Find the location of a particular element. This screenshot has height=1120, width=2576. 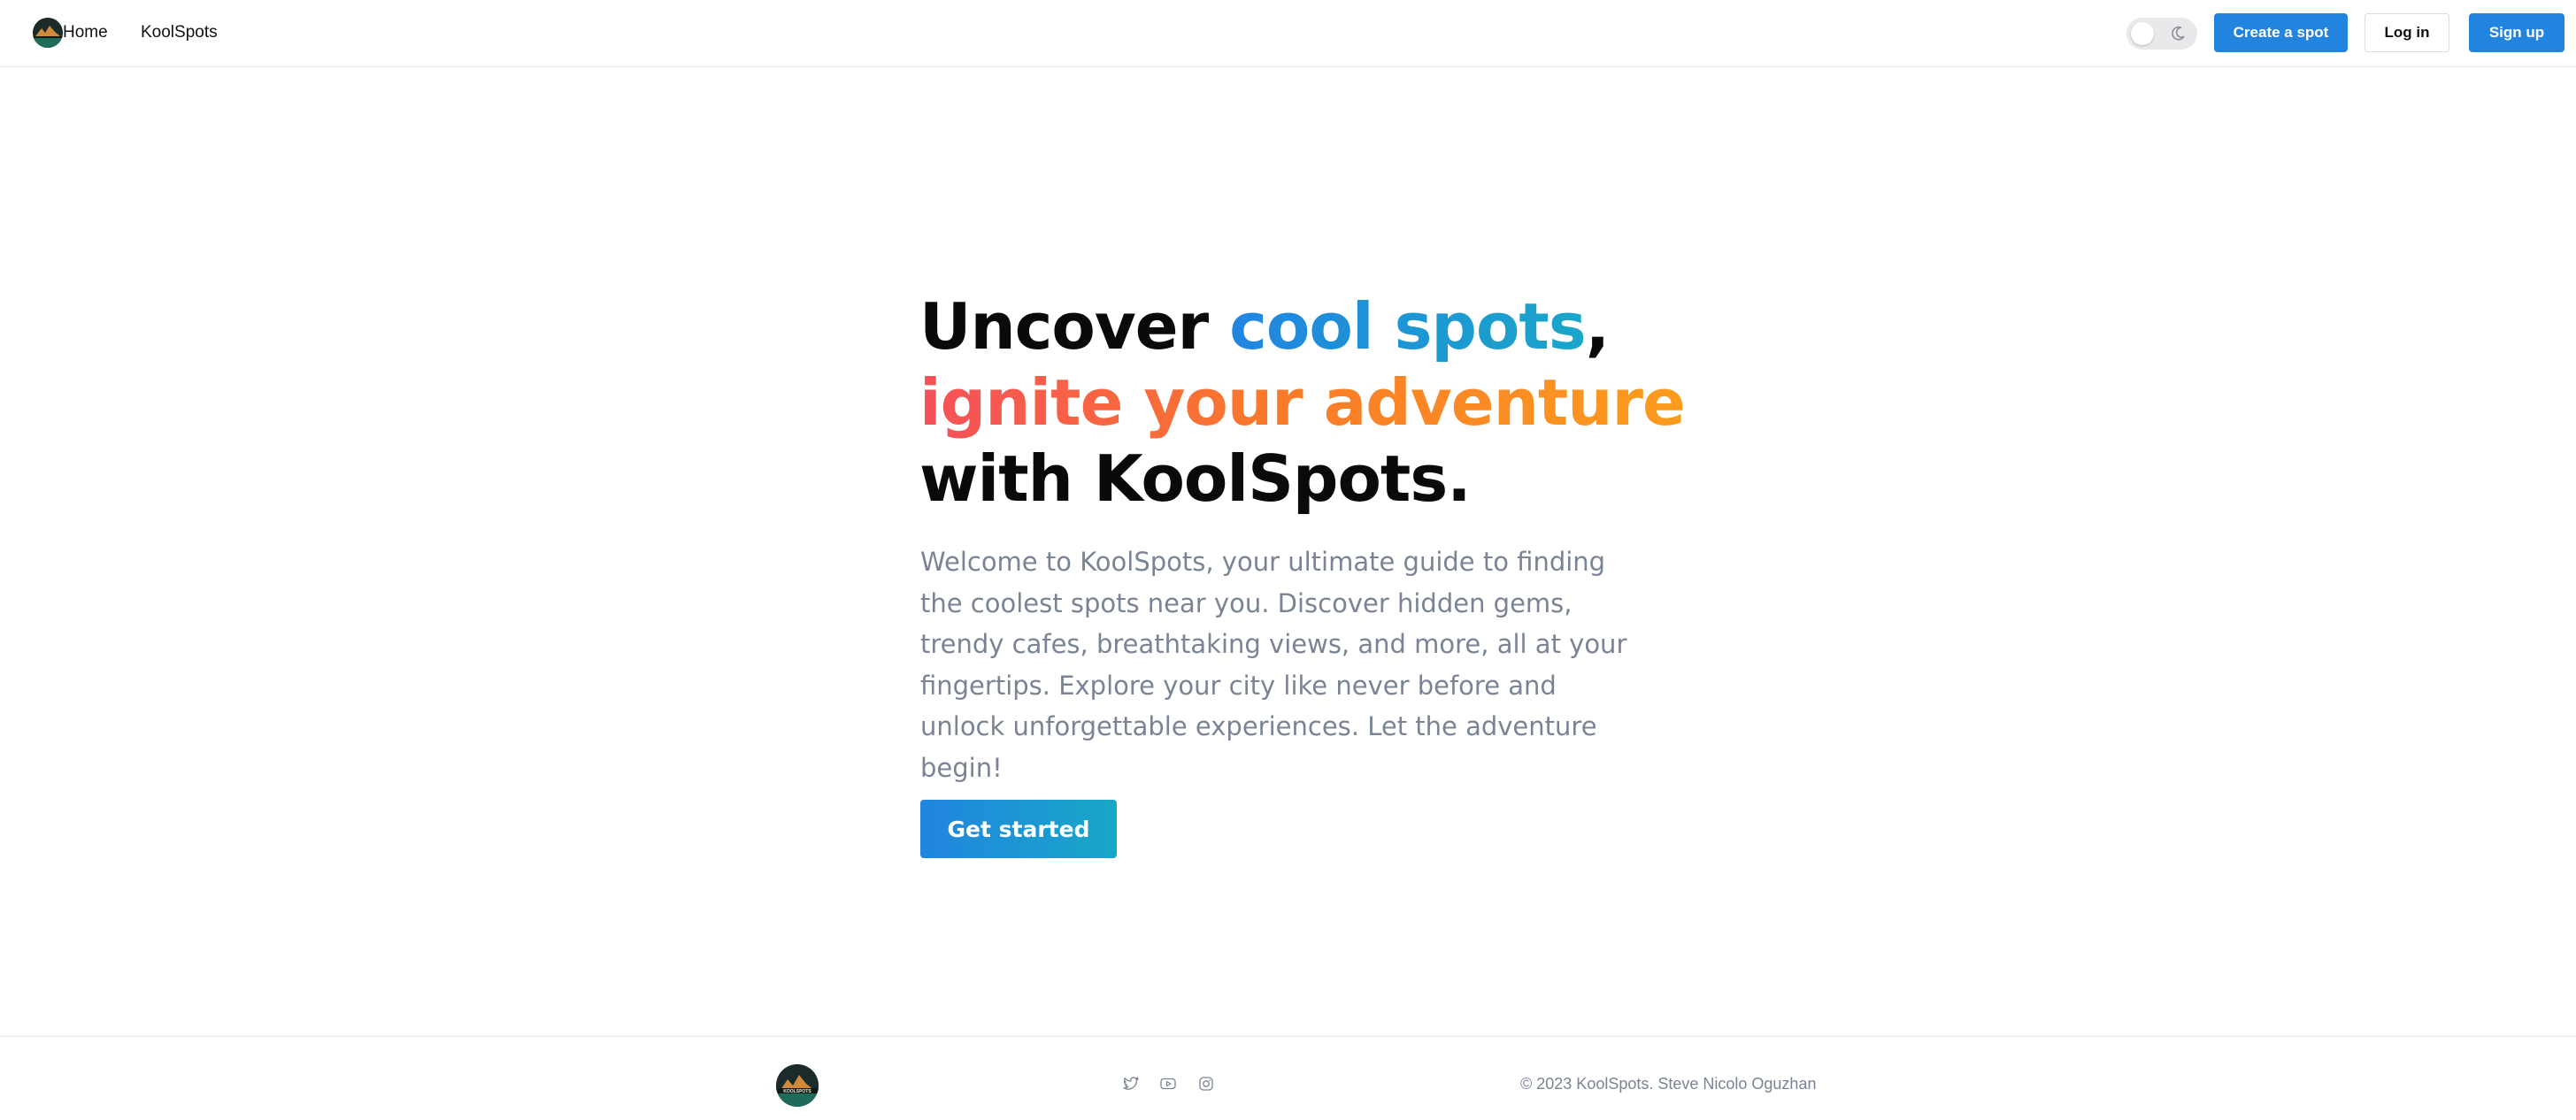

hero-title-line-2: ignite your adventure is located at coordinates (1317, 402).